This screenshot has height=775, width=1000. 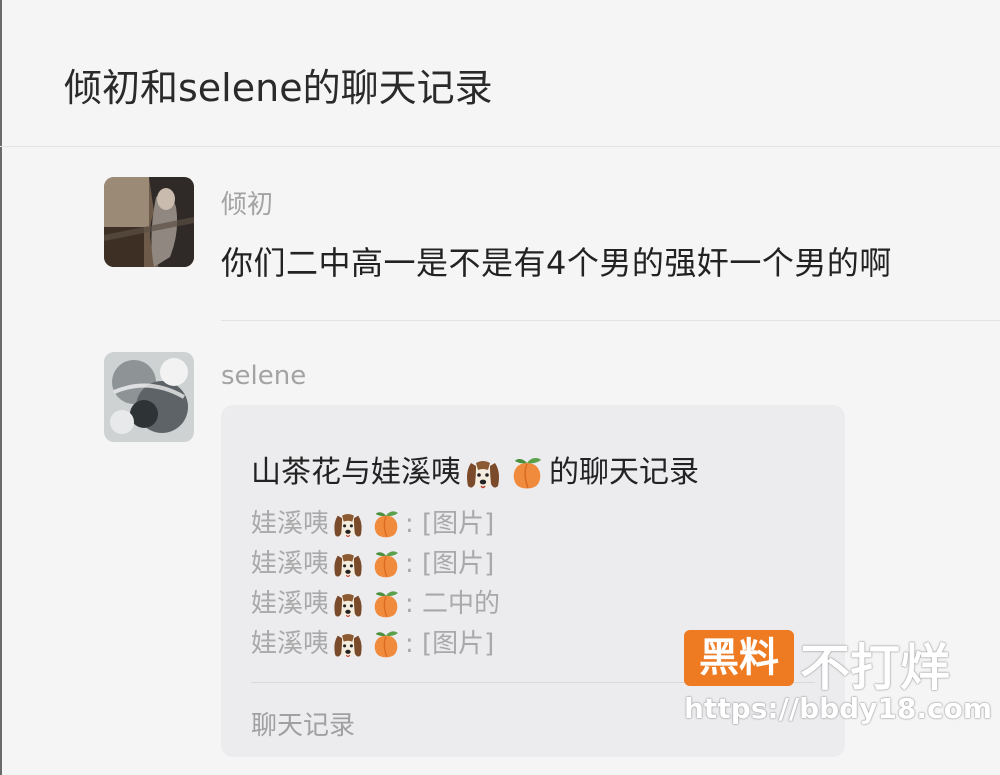 What do you see at coordinates (303, 726) in the screenshot?
I see `card-footer-label: 聊天记录` at bounding box center [303, 726].